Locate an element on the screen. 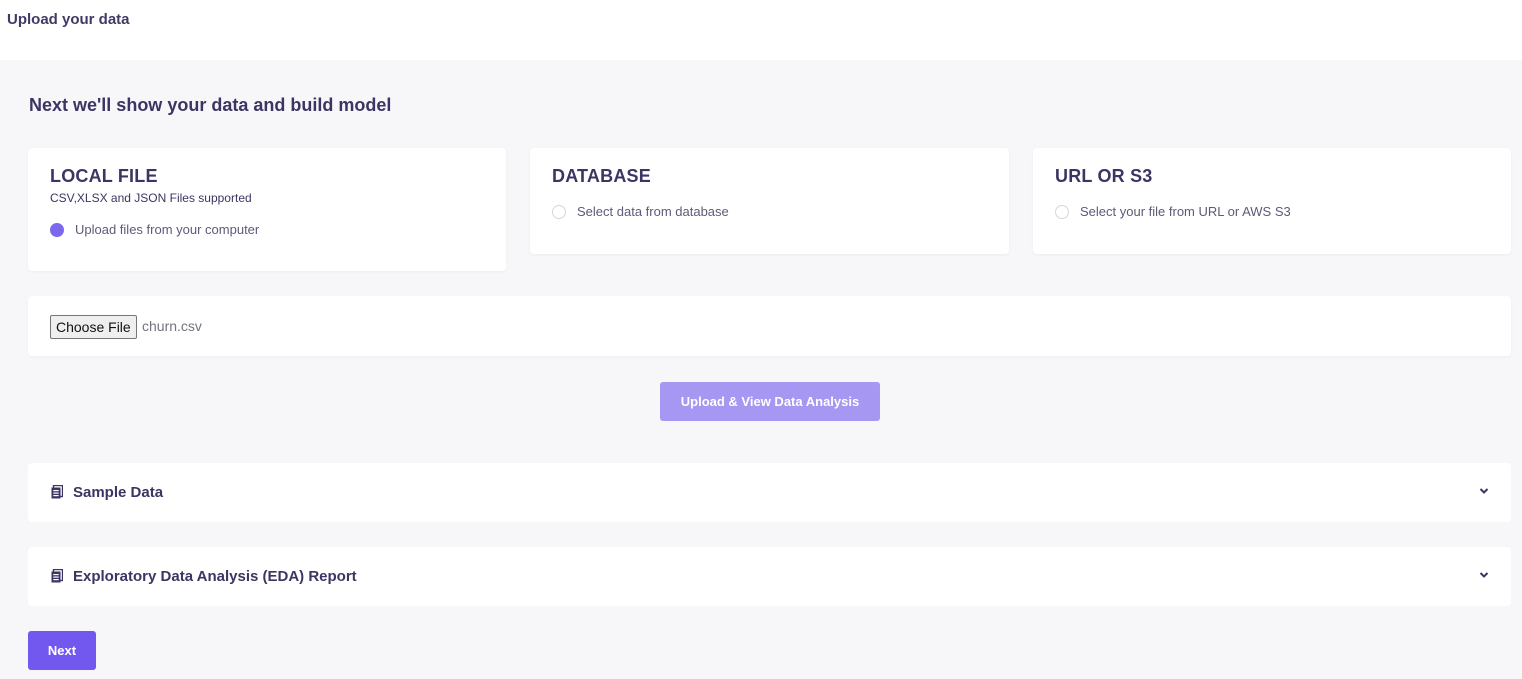 The width and height of the screenshot is (1522, 679). accordion-sample-data: Sample Data is located at coordinates (769, 492).